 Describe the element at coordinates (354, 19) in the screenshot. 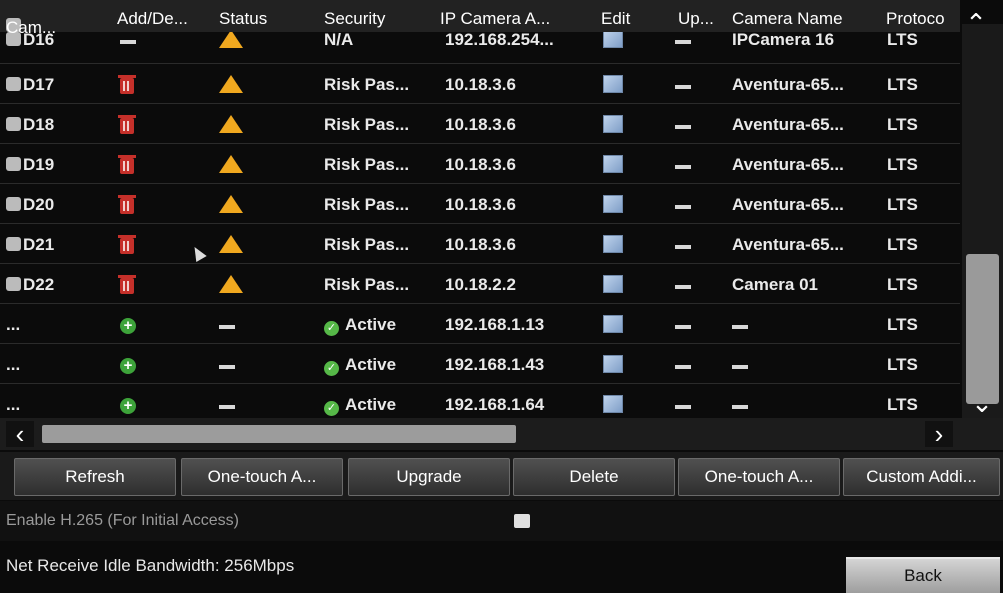

I see `header-security: Security` at that location.